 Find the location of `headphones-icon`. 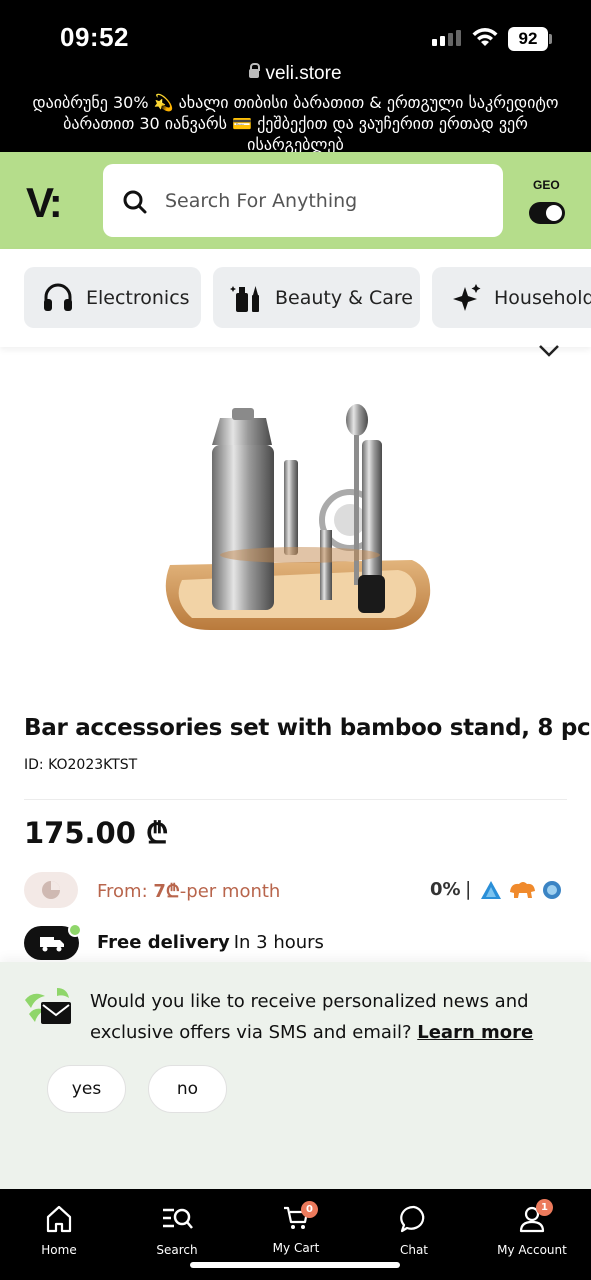

headphones-icon is located at coordinates (58, 298).